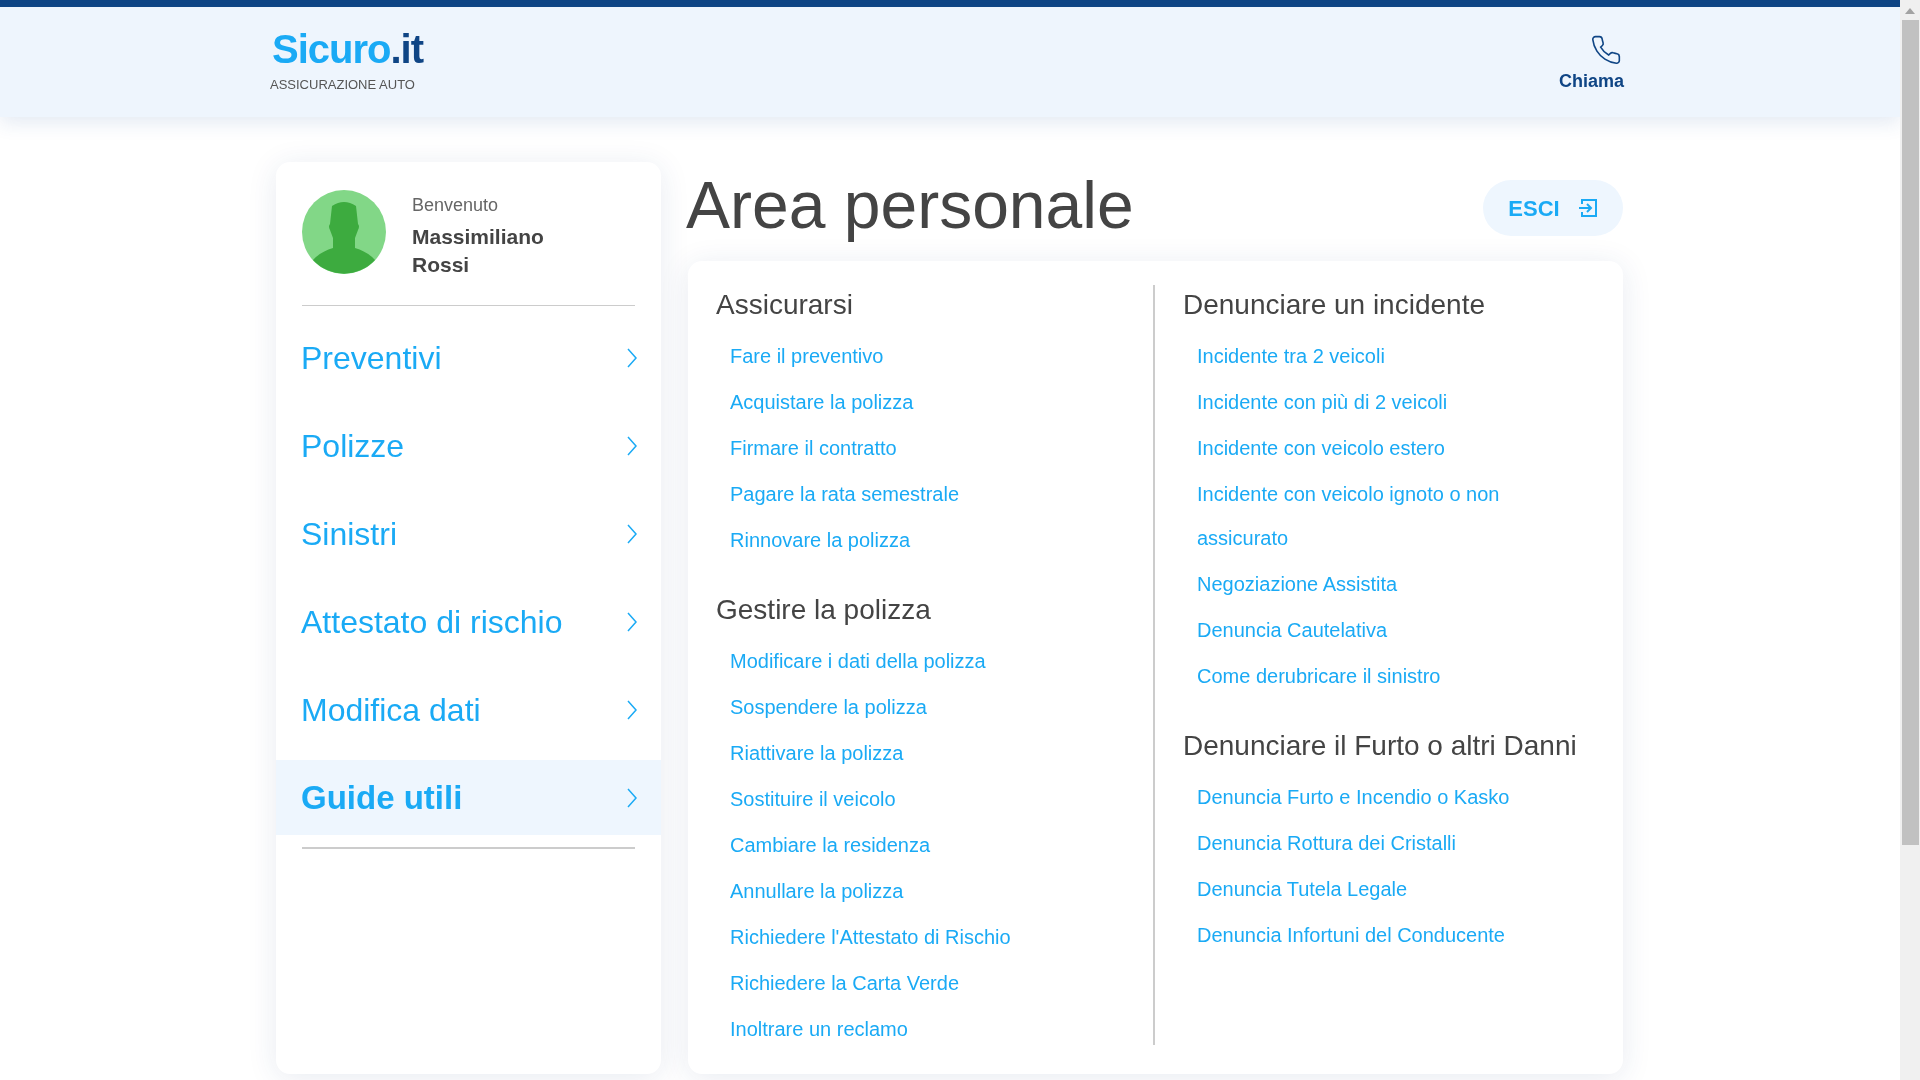 This screenshot has width=1920, height=1080. Describe the element at coordinates (1326, 843) in the screenshot. I see `guide-link: Denuncia Rottura dei Cristalli` at that location.